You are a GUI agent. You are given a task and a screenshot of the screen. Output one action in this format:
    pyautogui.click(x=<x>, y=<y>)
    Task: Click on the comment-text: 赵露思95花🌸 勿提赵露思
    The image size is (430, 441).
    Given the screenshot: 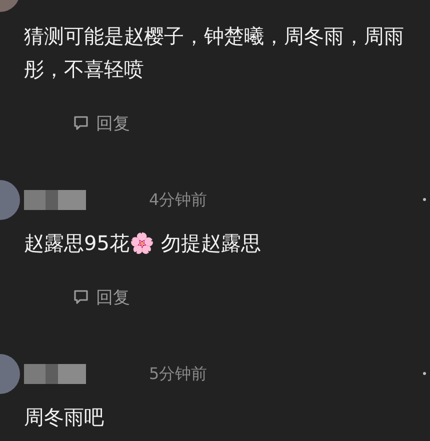 What is the action you would take?
    pyautogui.click(x=143, y=243)
    